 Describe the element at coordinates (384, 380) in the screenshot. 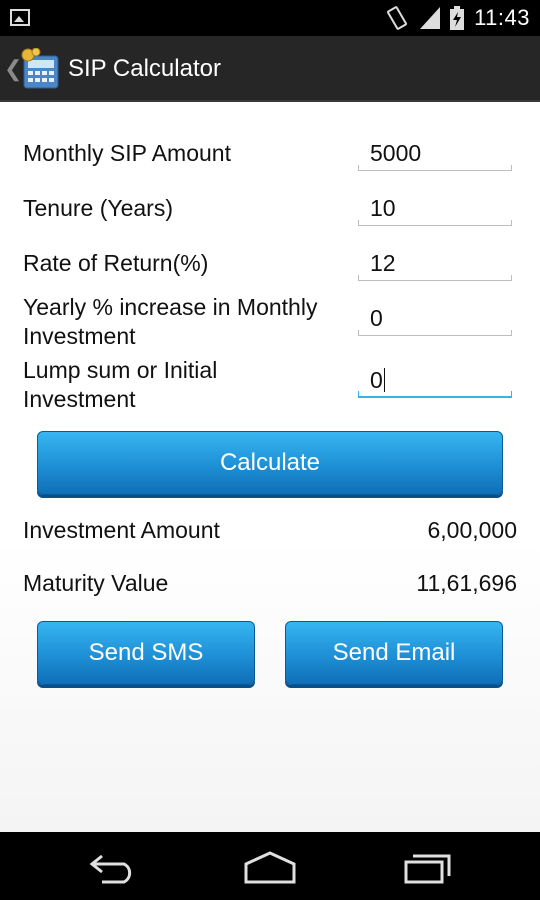

I see `text-cursor` at that location.